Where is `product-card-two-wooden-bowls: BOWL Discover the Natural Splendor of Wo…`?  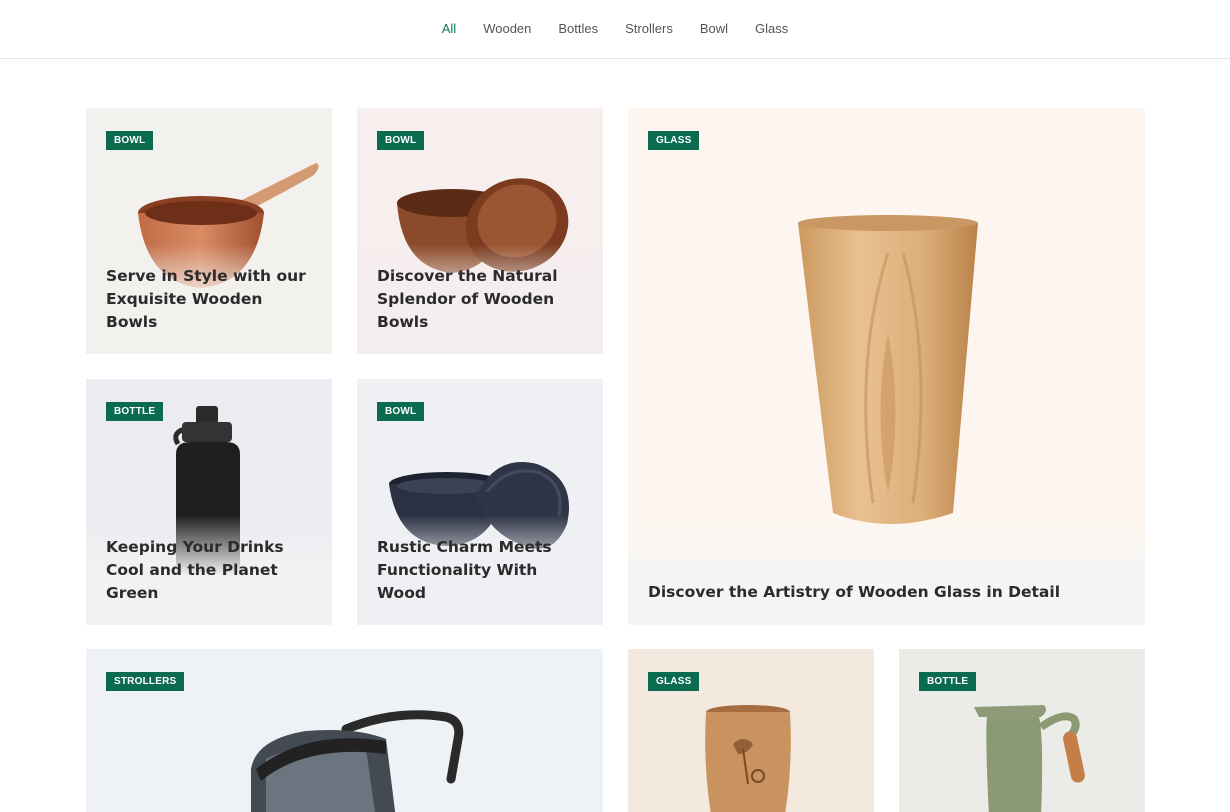
product-card-two-wooden-bowls: BOWL Discover the Natural Splendor of Wo… is located at coordinates (480, 231).